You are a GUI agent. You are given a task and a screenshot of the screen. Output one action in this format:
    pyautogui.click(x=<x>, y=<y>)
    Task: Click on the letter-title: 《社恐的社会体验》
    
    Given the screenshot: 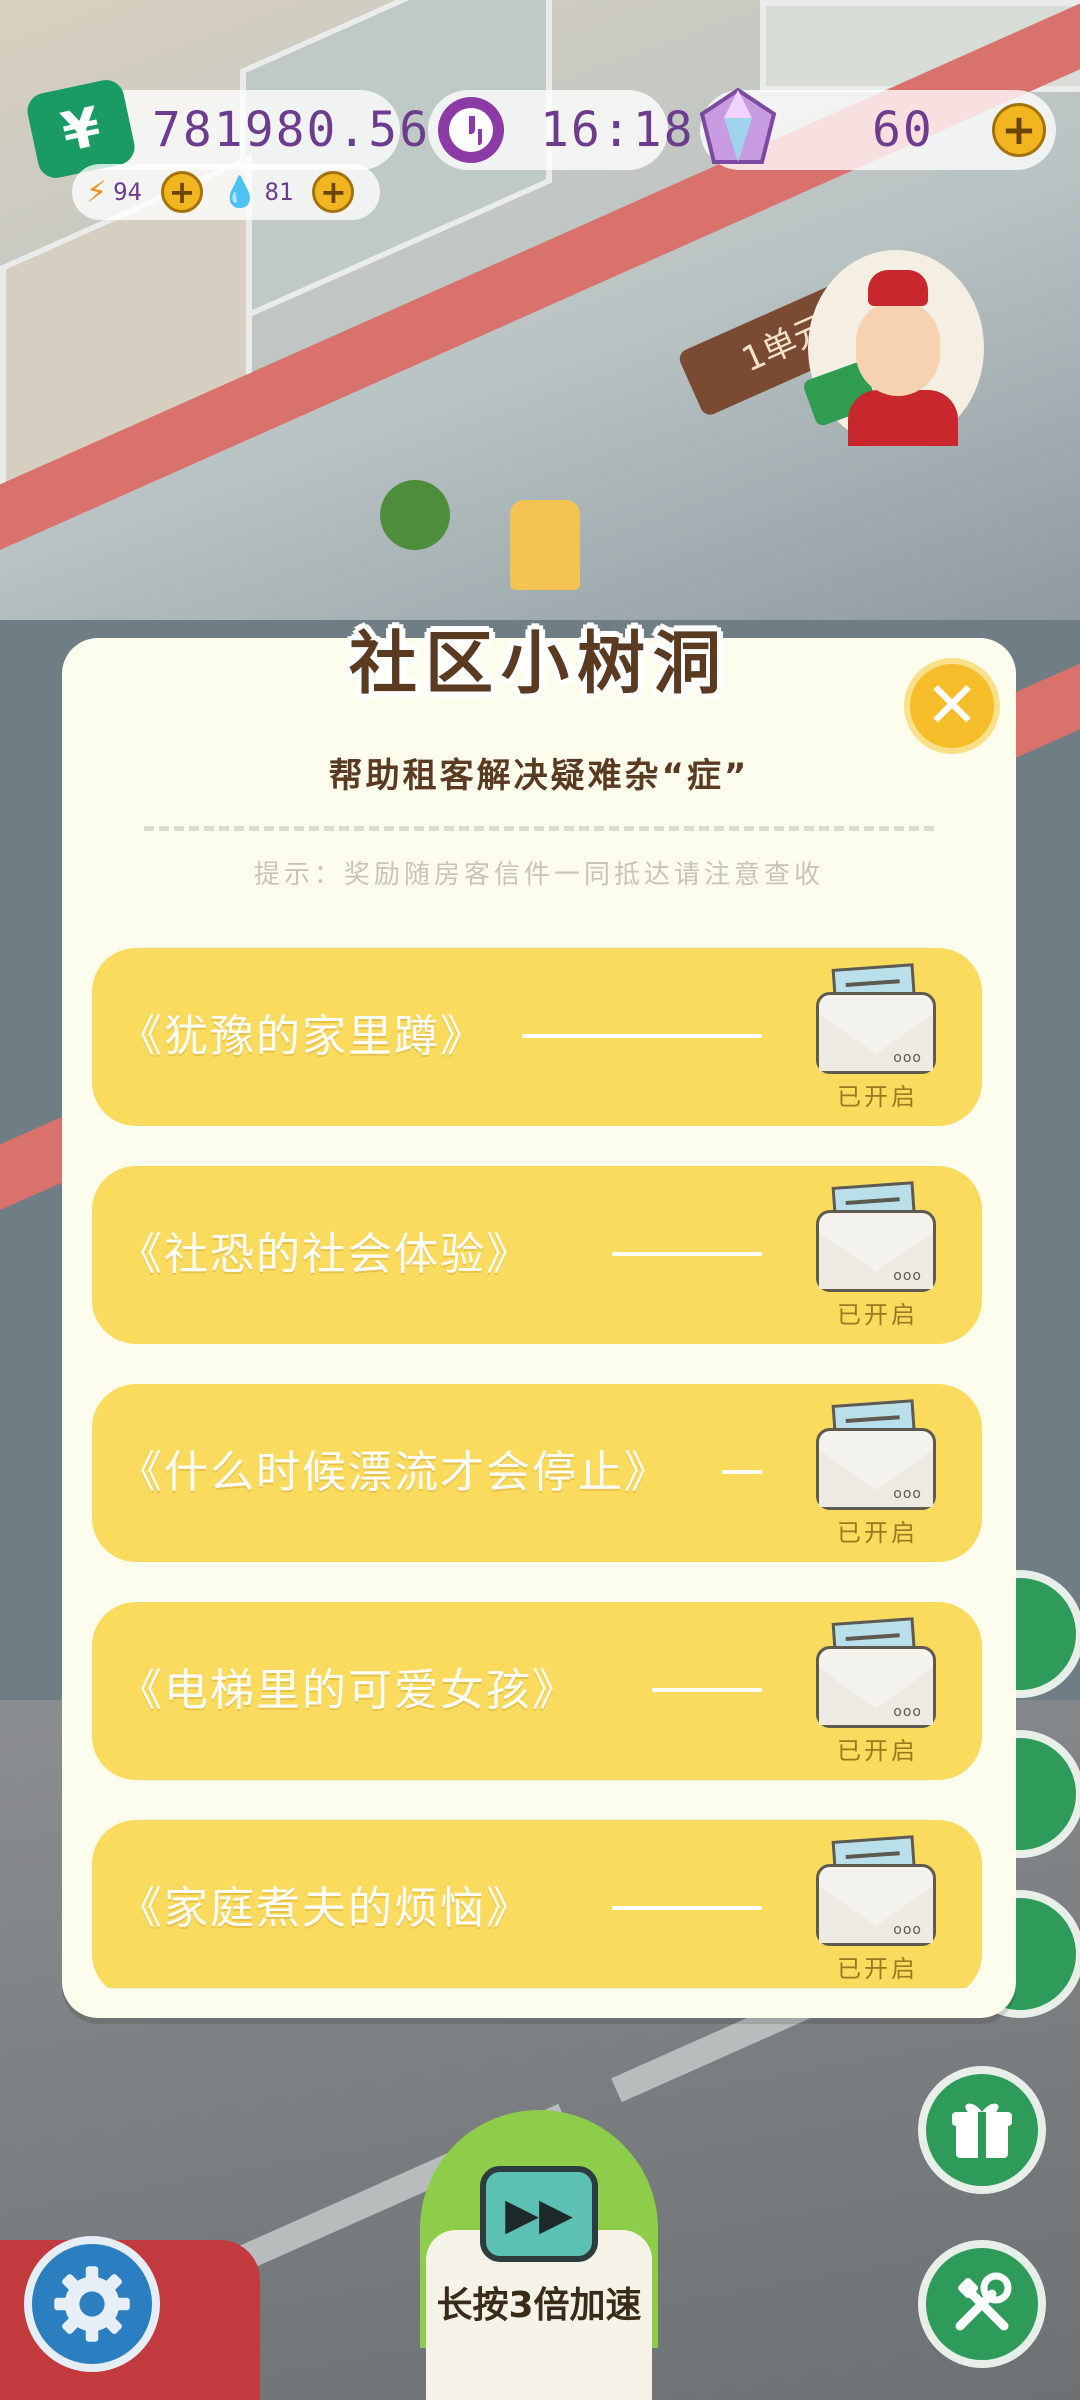 What is the action you would take?
    pyautogui.click(x=325, y=1254)
    